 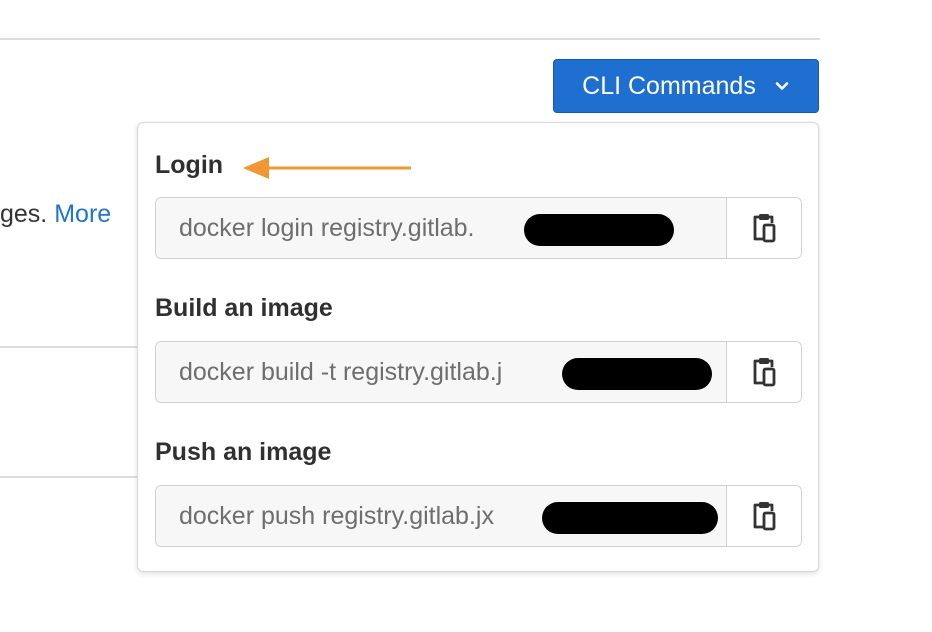 I want to click on push-command-group: docker push registry.gitlab.jx, so click(x=478, y=516).